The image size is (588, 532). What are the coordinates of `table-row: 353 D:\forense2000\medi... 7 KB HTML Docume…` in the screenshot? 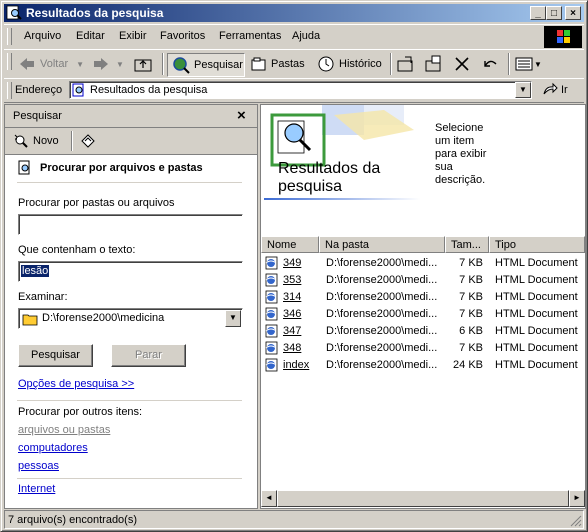 It's located at (423, 280).